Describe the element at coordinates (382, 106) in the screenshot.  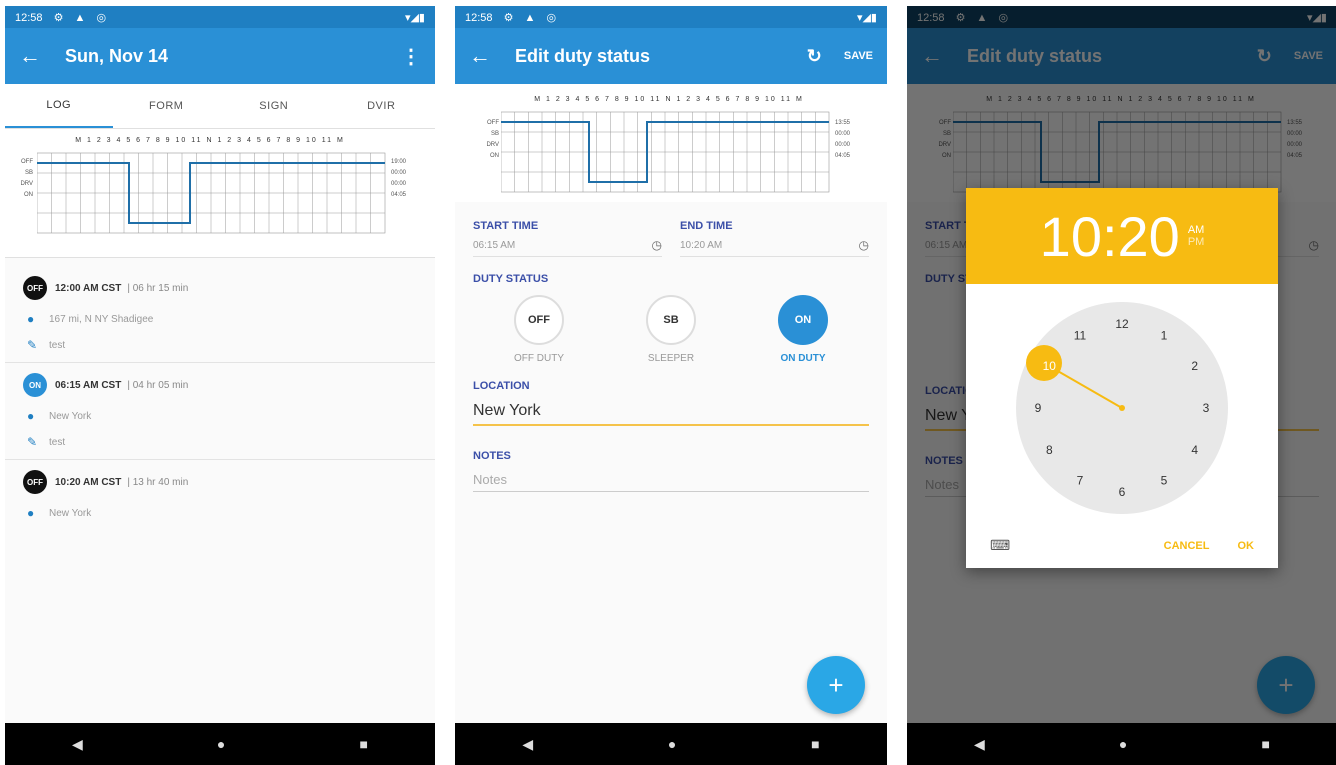
I see `tab-dvir: DVIR` at that location.